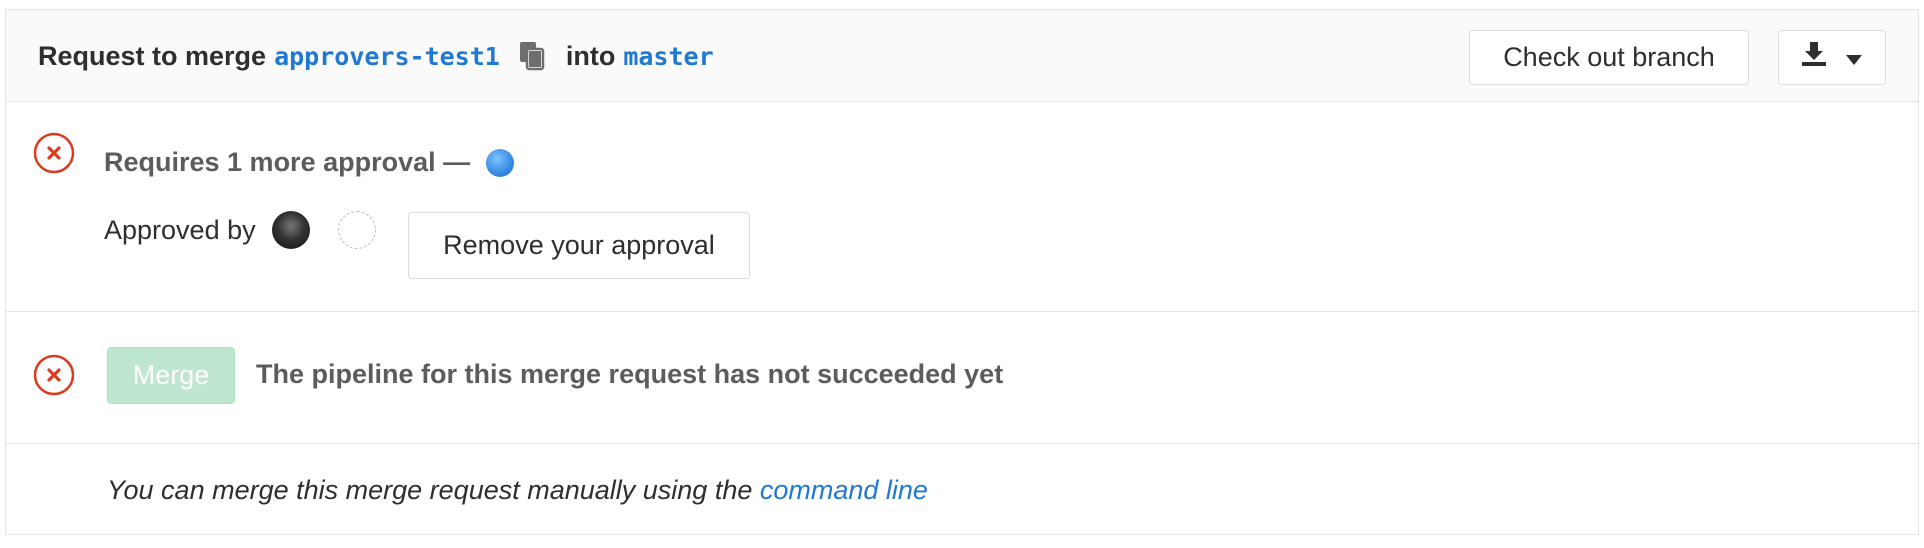 Image resolution: width=1924 pixels, height=548 pixels. I want to click on merge-button-label: Merge, so click(171, 375).